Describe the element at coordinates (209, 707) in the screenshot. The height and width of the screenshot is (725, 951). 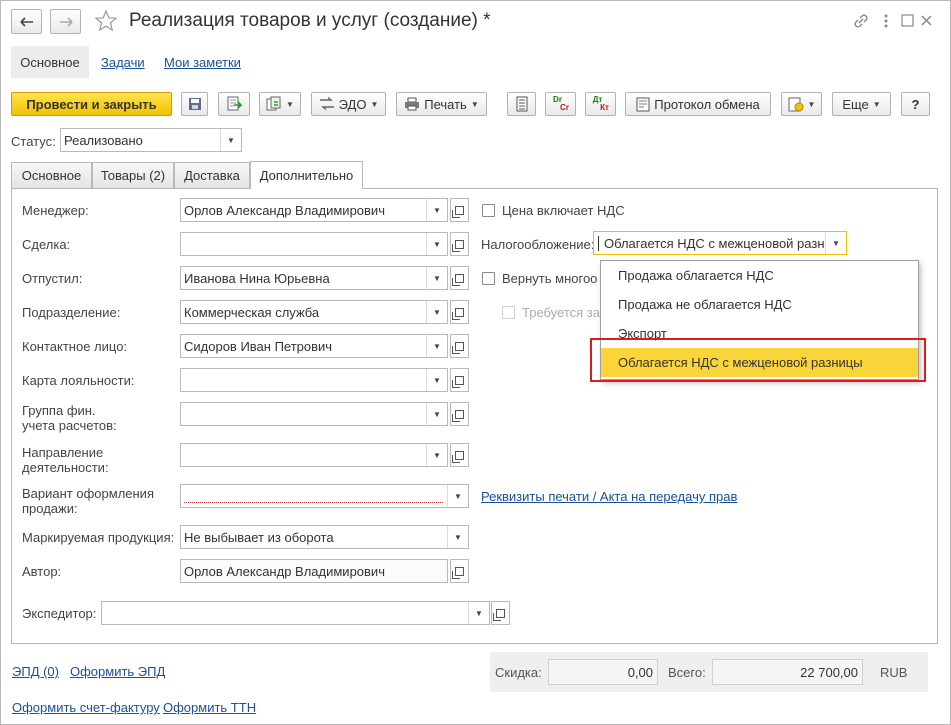
I see `ttn-link: Оформить ТТН` at that location.